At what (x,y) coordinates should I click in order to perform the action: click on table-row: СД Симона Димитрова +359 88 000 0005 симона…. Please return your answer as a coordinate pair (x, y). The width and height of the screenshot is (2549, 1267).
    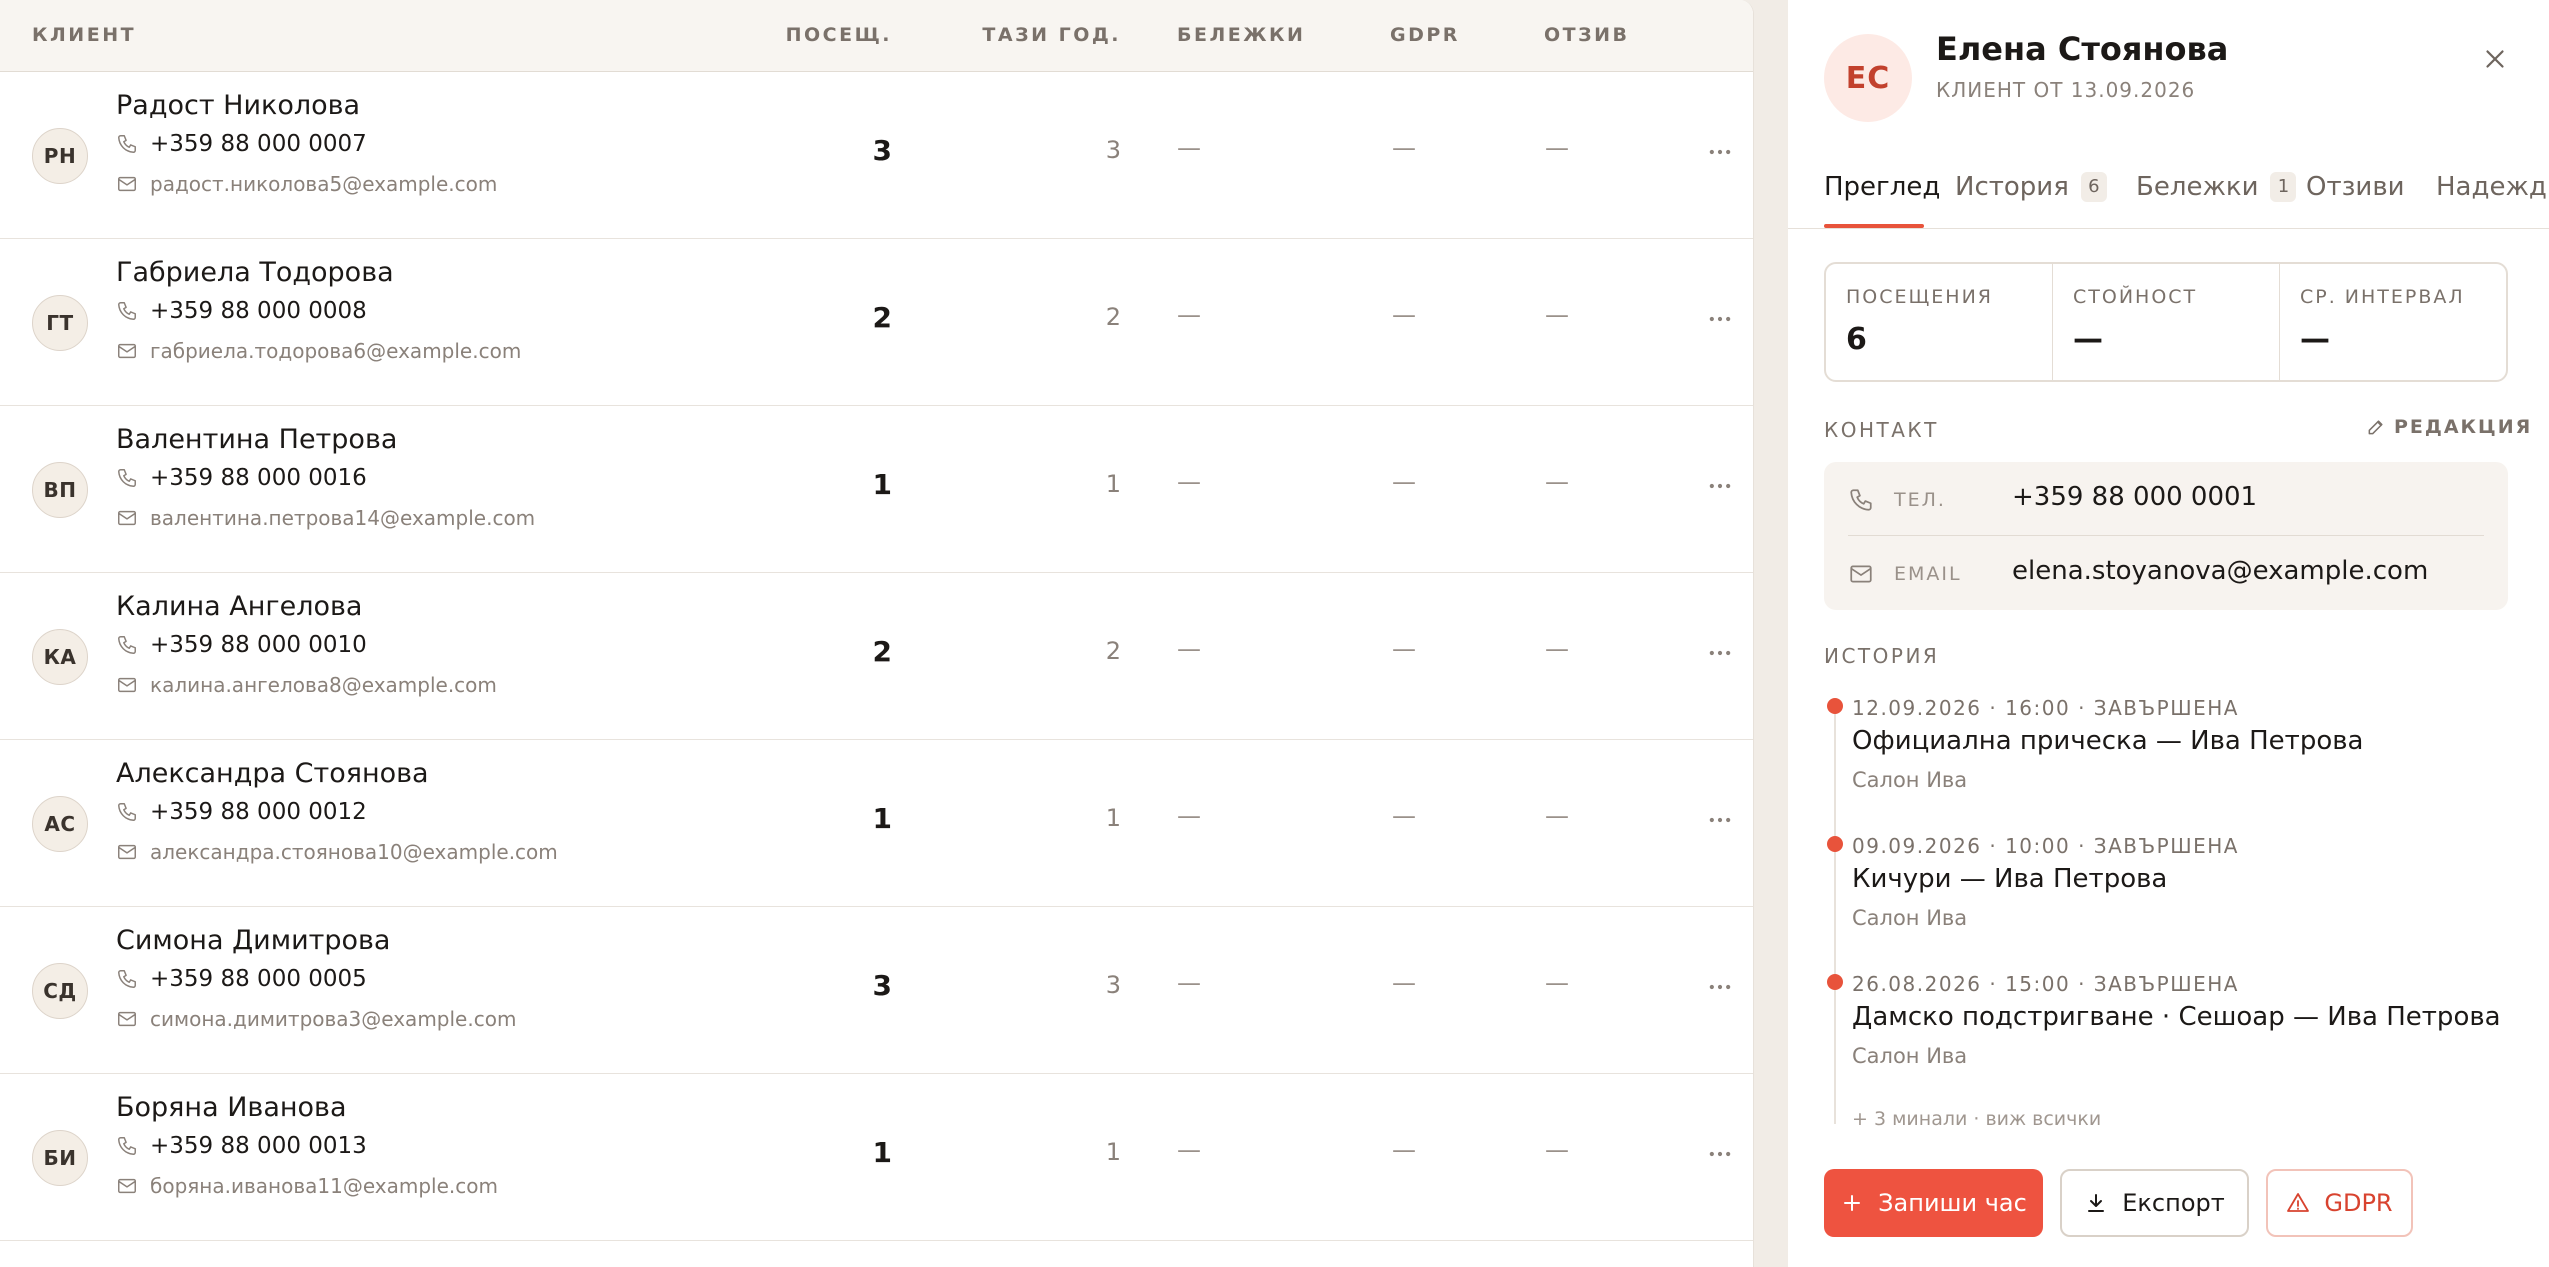
    Looking at the image, I should click on (876, 990).